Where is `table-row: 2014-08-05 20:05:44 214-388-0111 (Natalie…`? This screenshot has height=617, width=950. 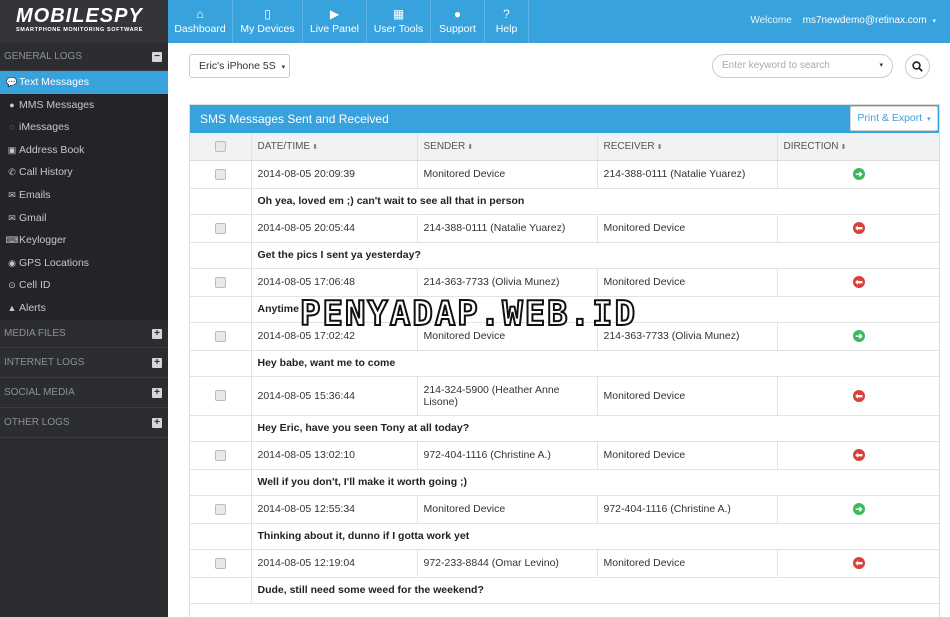 table-row: 2014-08-05 20:05:44 214-388-0111 (Natalie… is located at coordinates (564, 228).